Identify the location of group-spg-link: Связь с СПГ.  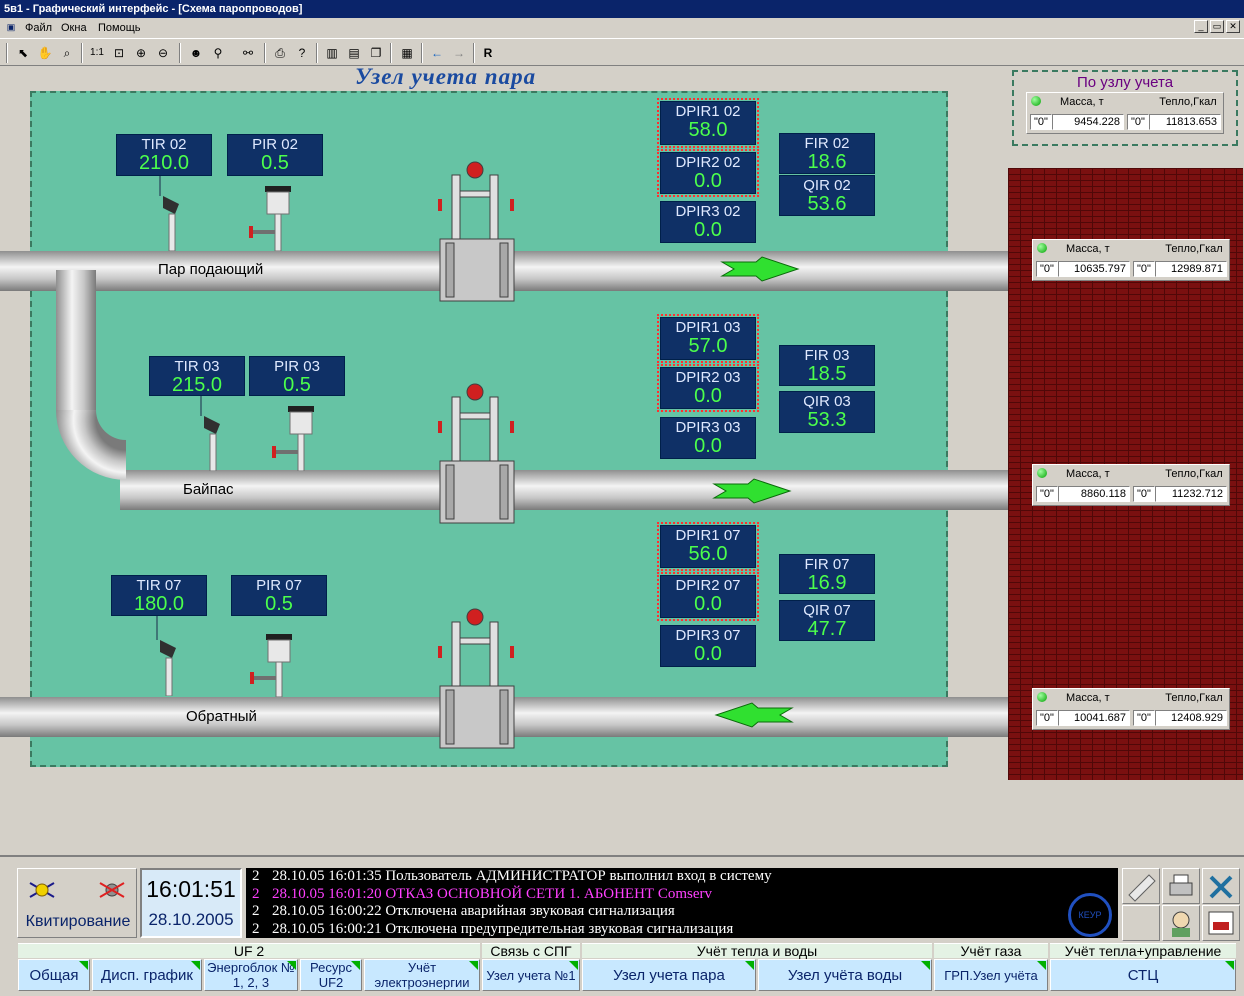
(531, 951).